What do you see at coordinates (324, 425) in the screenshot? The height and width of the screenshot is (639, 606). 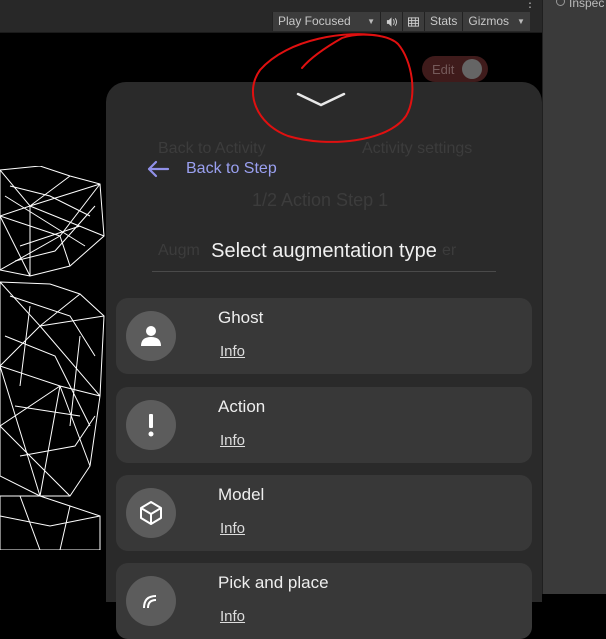 I see `augmentation-item-action: Action Info` at bounding box center [324, 425].